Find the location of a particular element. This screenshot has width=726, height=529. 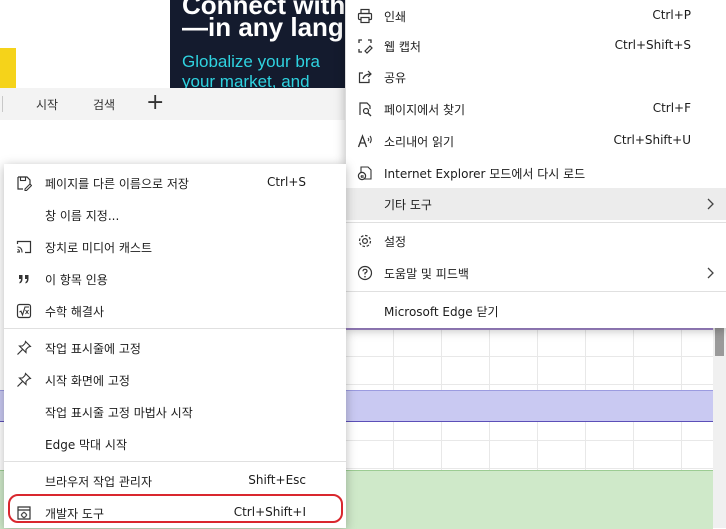

menu-item-print: 인쇄 Ctrl+P is located at coordinates (536, 16).